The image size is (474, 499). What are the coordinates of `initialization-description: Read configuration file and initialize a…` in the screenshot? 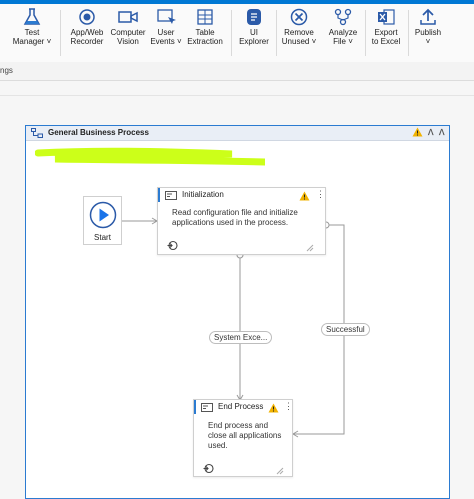 It's located at (247, 218).